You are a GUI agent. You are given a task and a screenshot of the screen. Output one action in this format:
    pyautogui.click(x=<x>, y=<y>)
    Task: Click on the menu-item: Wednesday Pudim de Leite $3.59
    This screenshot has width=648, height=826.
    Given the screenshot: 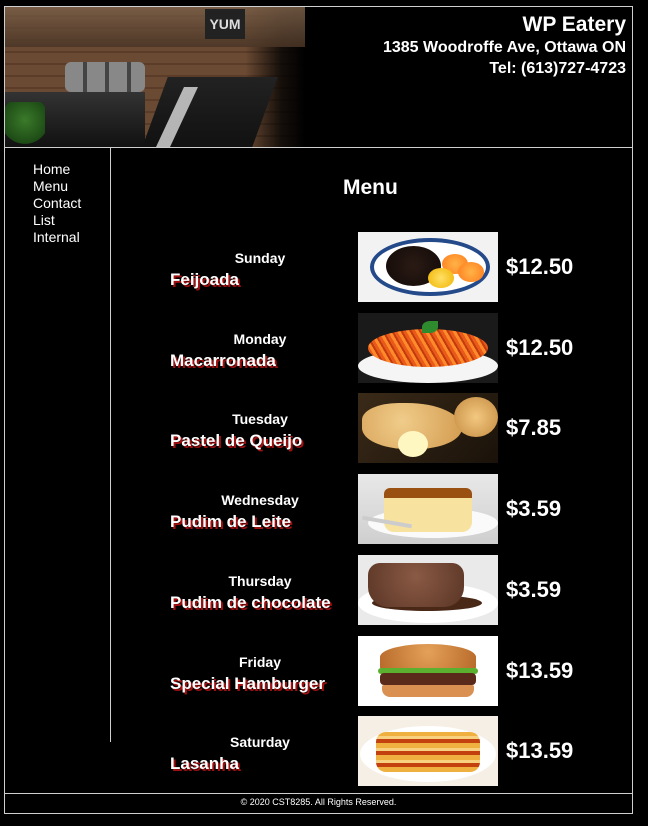 What is the action you would take?
    pyautogui.click(x=390, y=509)
    